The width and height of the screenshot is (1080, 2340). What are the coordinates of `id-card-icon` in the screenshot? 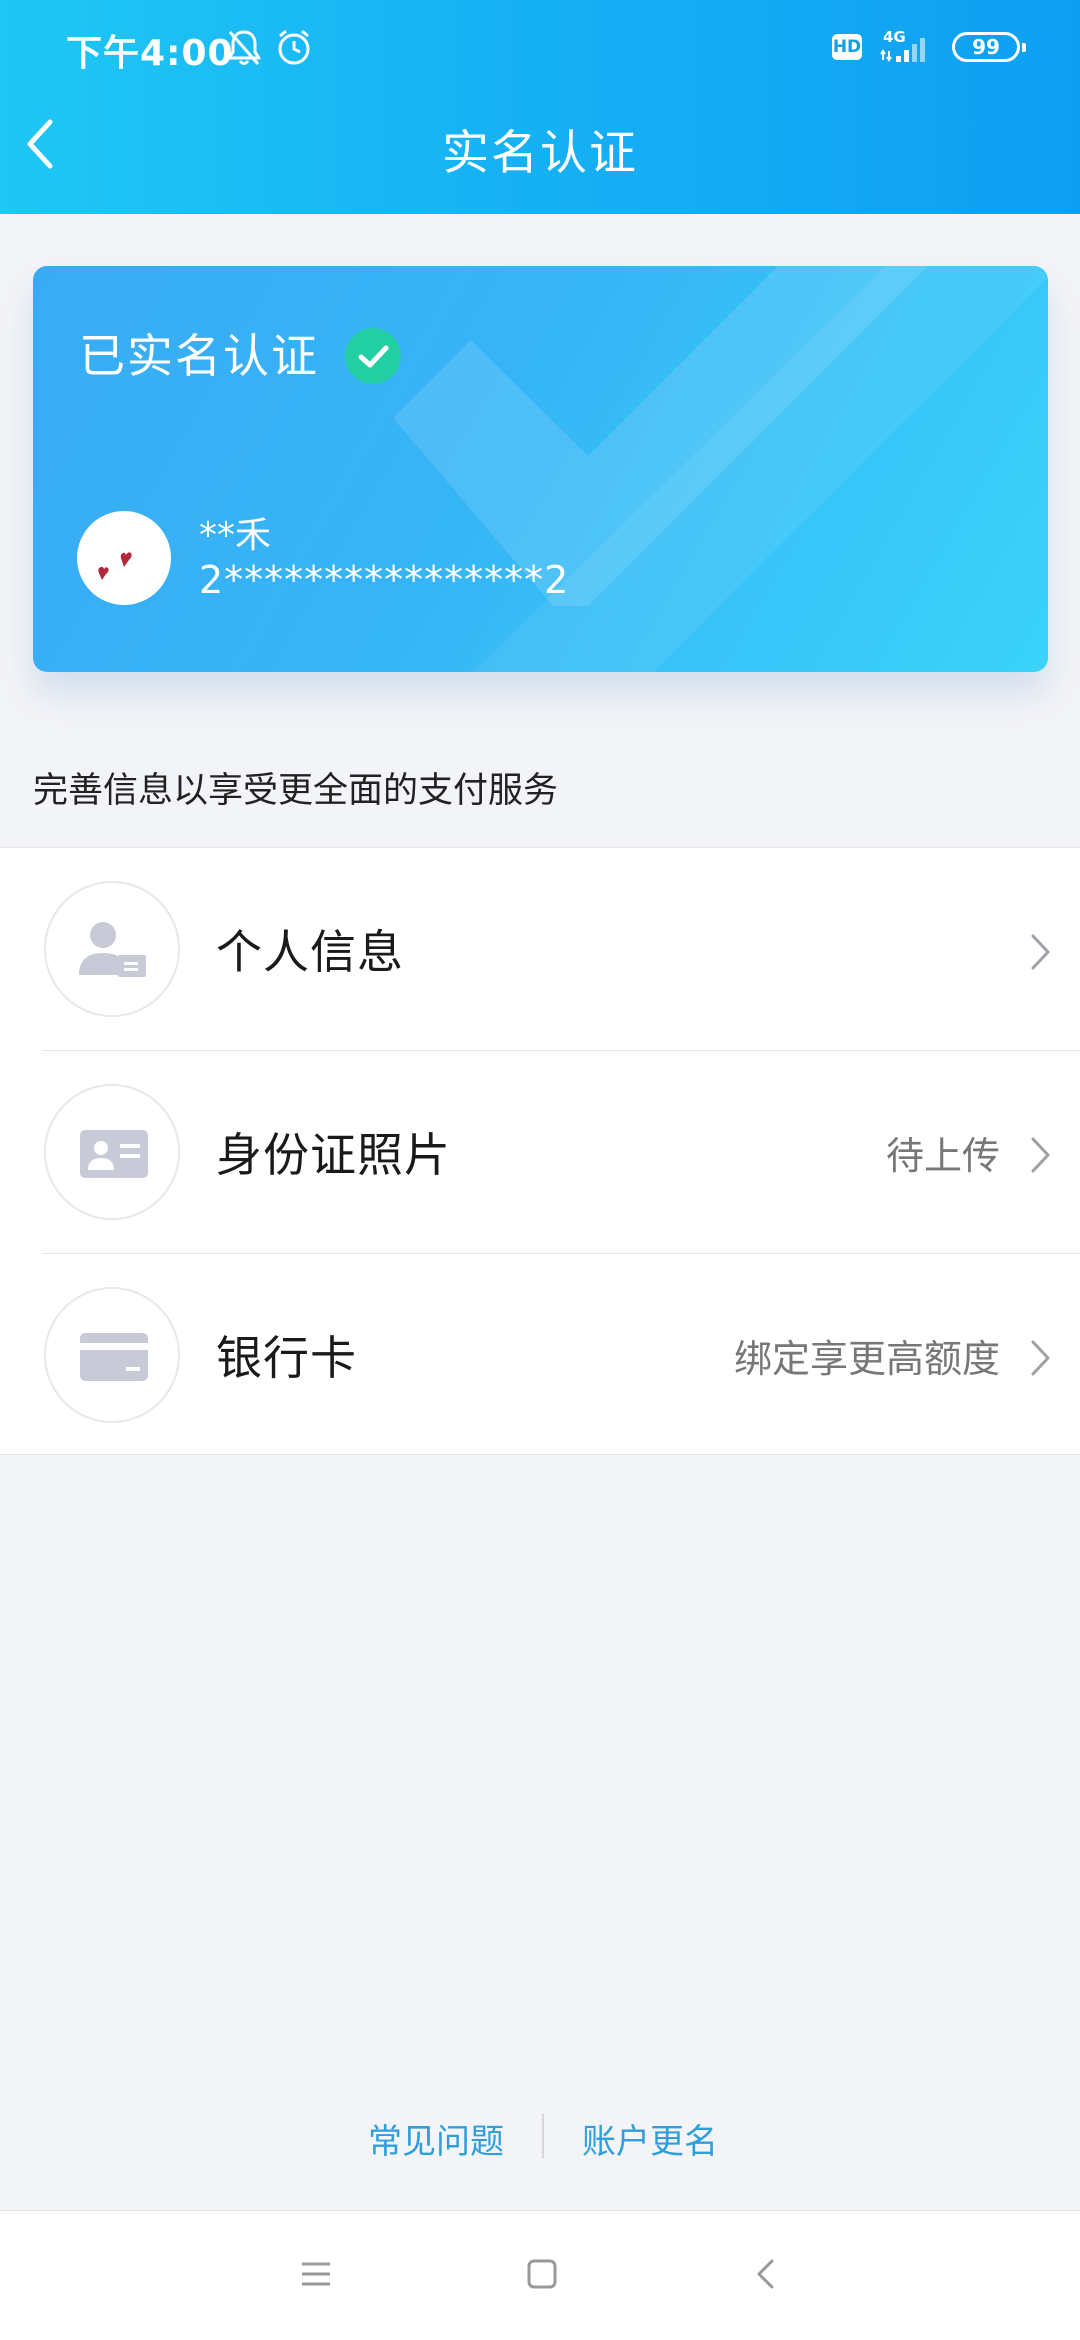 It's located at (112, 1152).